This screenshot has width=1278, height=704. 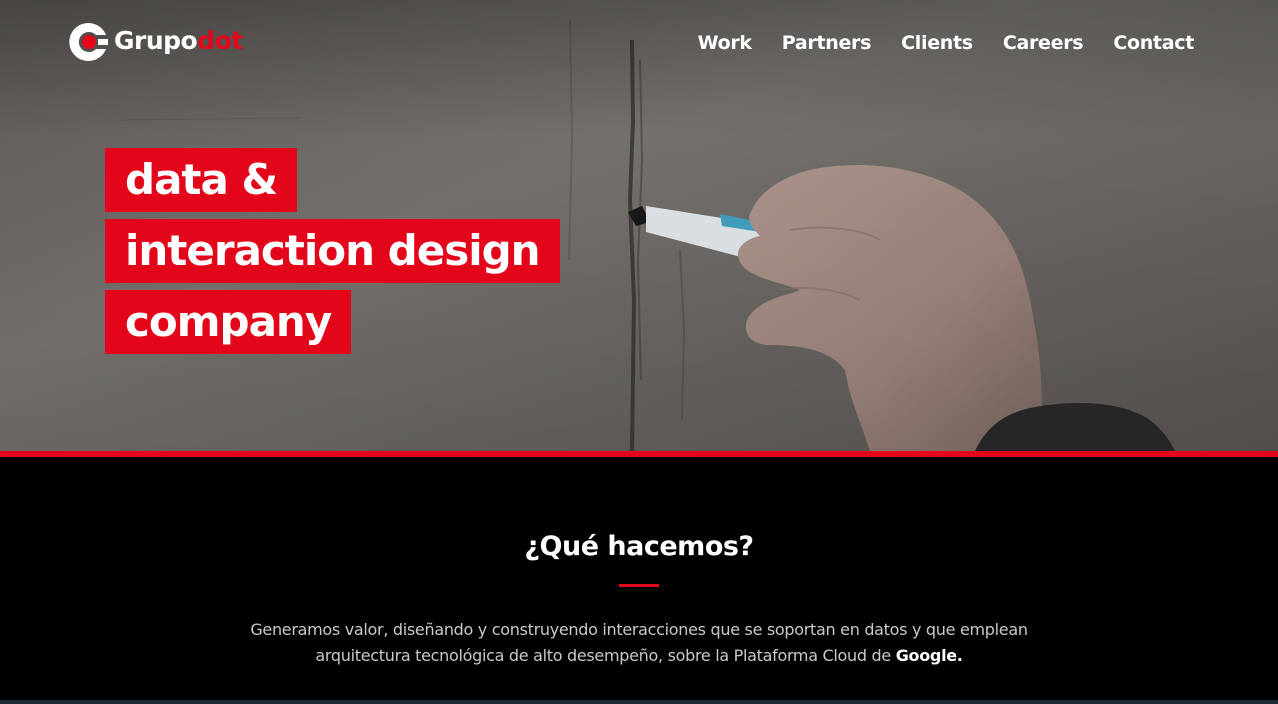 I want to click on window-bottom-edge, so click(x=639, y=702).